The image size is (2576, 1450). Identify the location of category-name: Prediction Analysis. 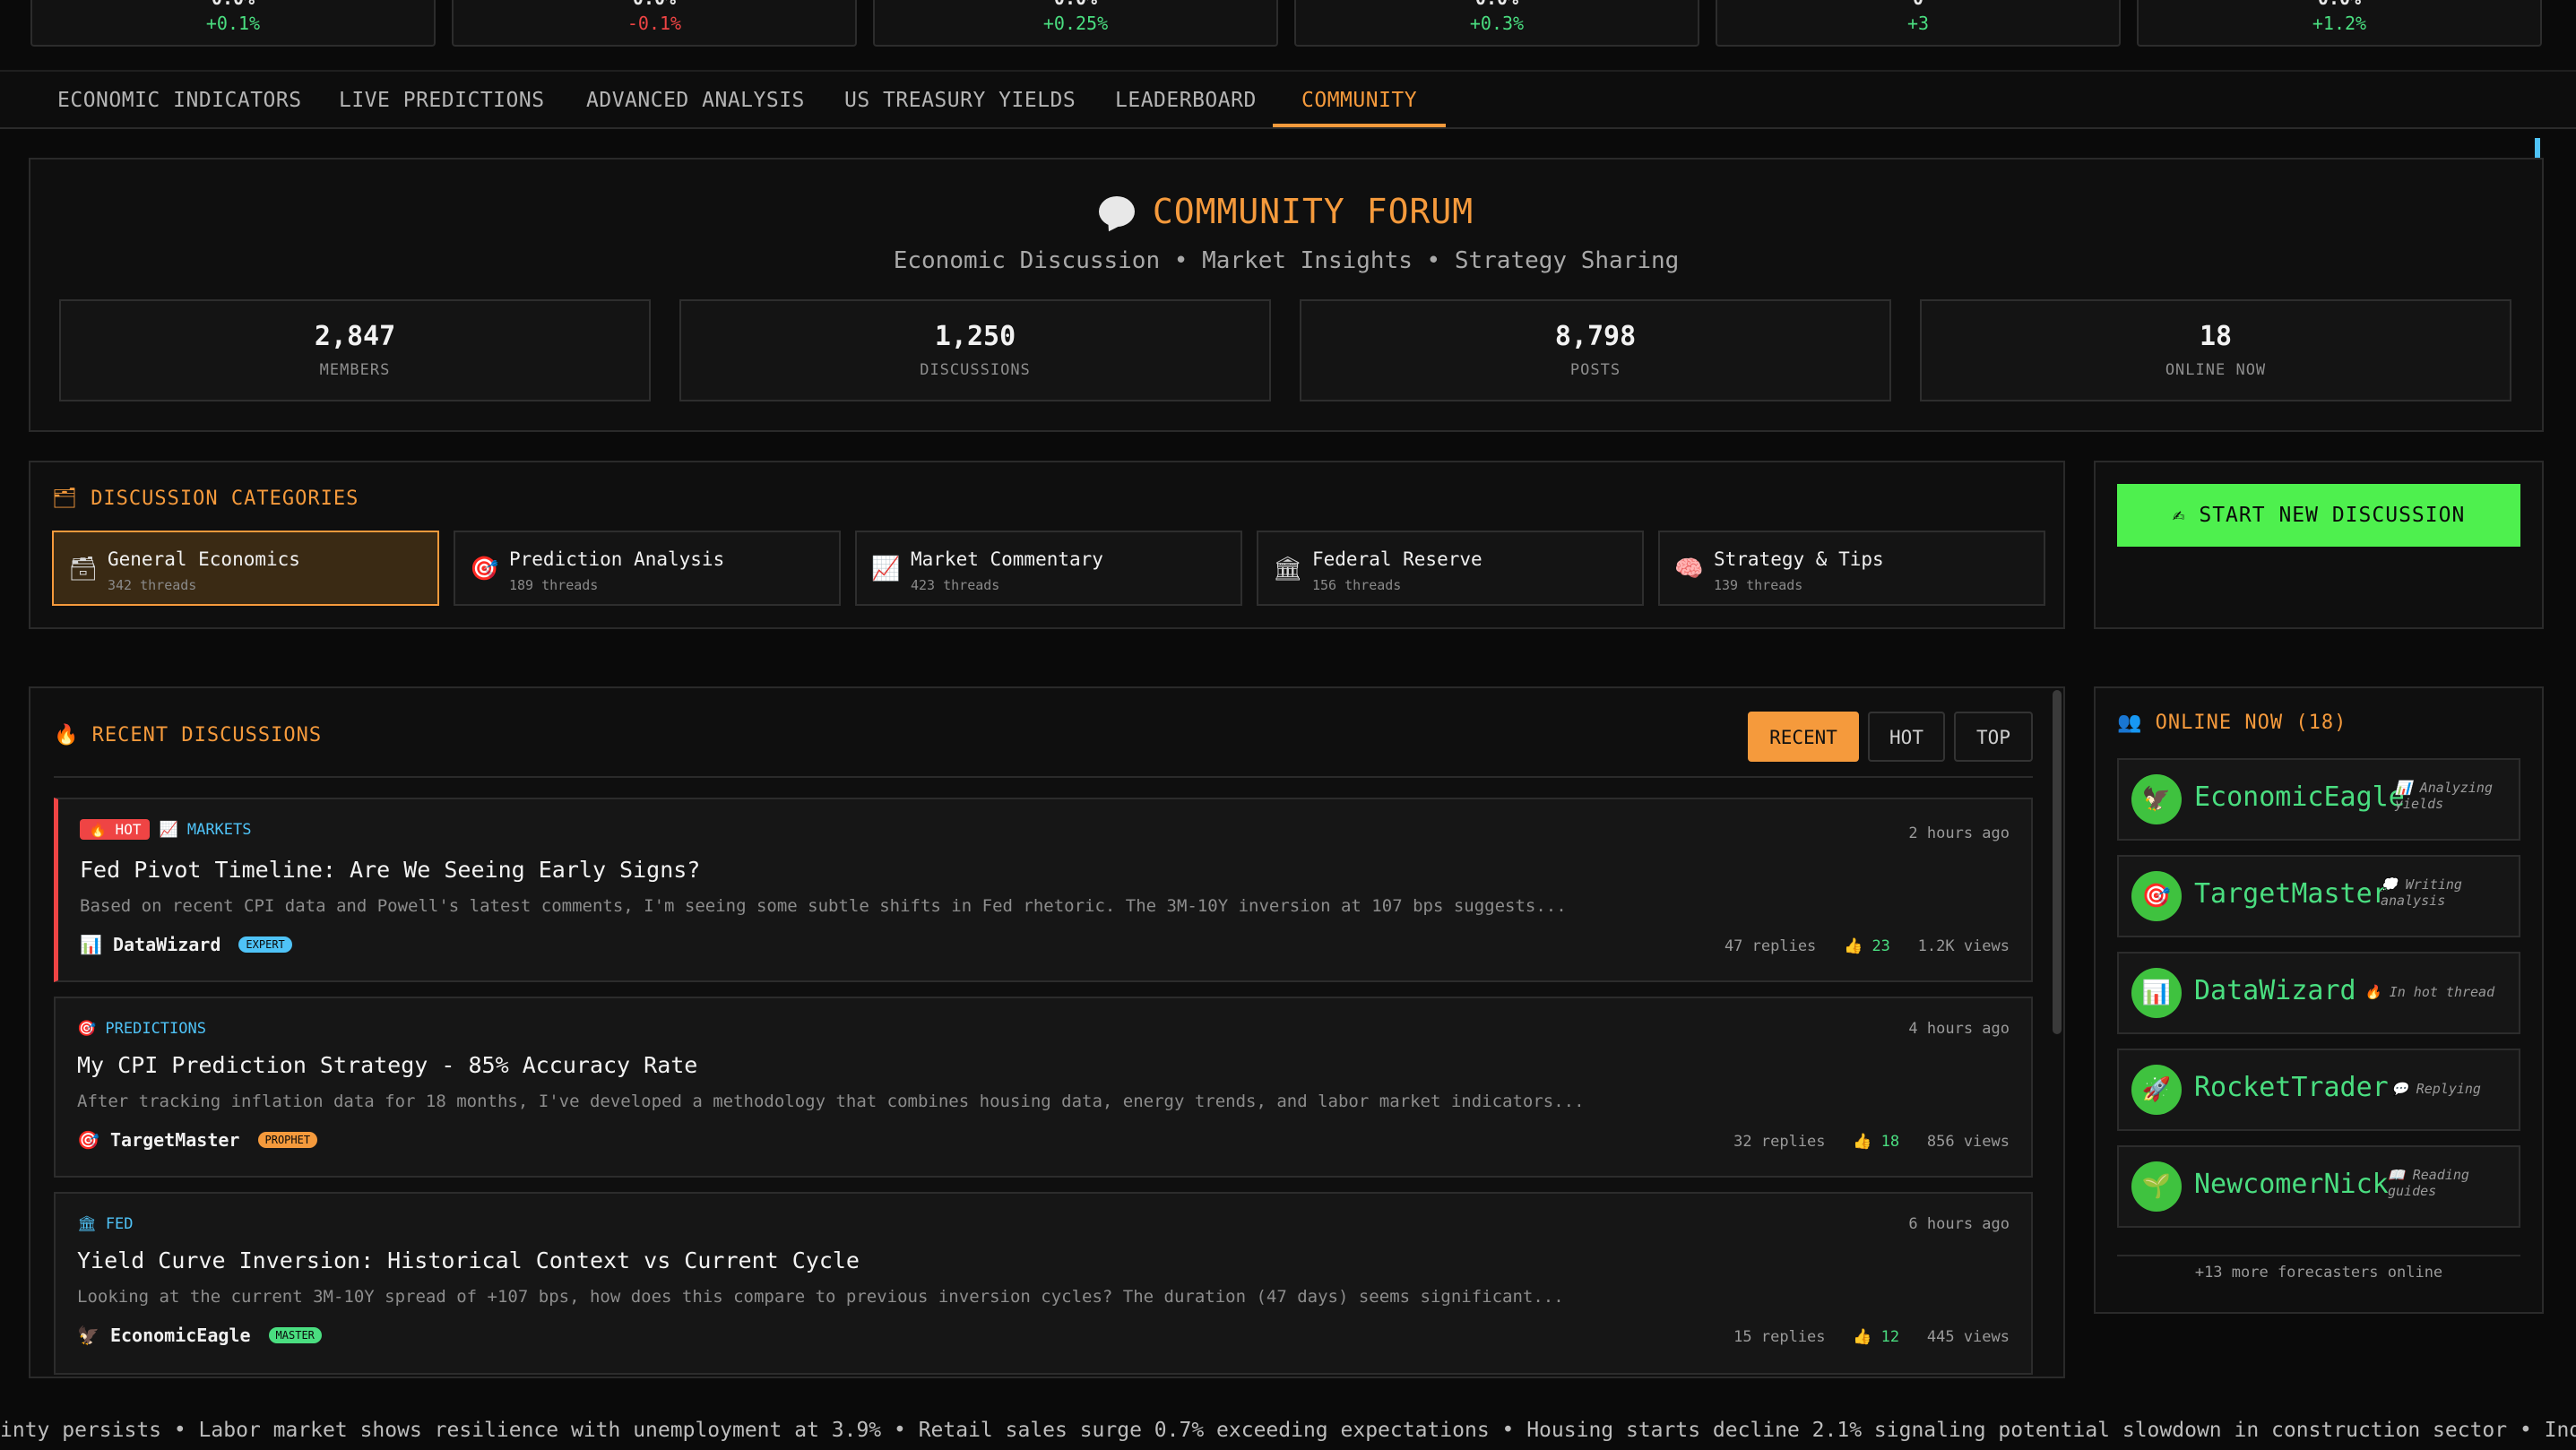
(617, 559).